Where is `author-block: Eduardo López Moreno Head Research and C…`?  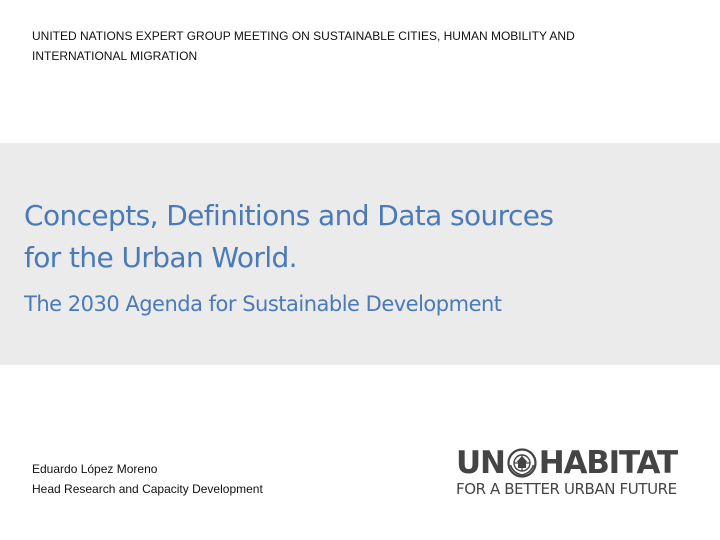
author-block: Eduardo López Moreno Head Research and C… is located at coordinates (212, 479).